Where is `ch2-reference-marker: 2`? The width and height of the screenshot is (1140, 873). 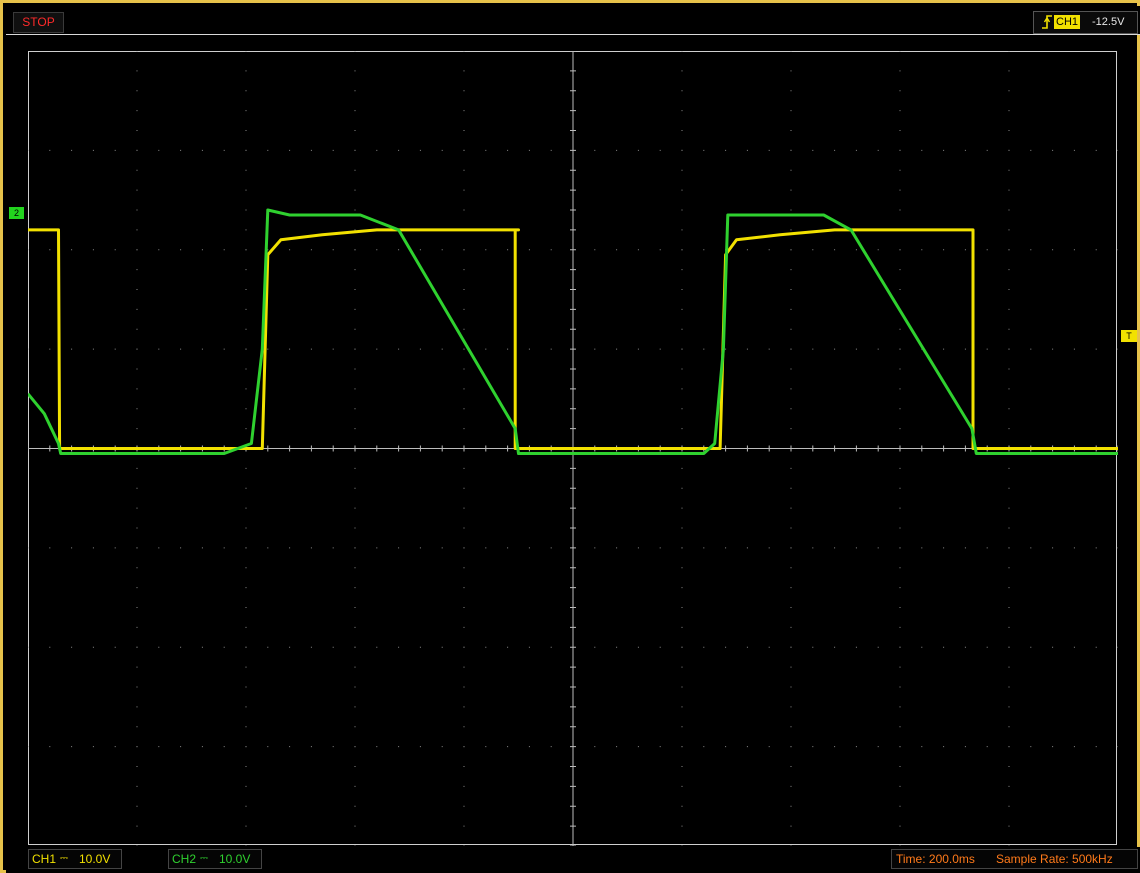
ch2-reference-marker: 2 is located at coordinates (16, 213).